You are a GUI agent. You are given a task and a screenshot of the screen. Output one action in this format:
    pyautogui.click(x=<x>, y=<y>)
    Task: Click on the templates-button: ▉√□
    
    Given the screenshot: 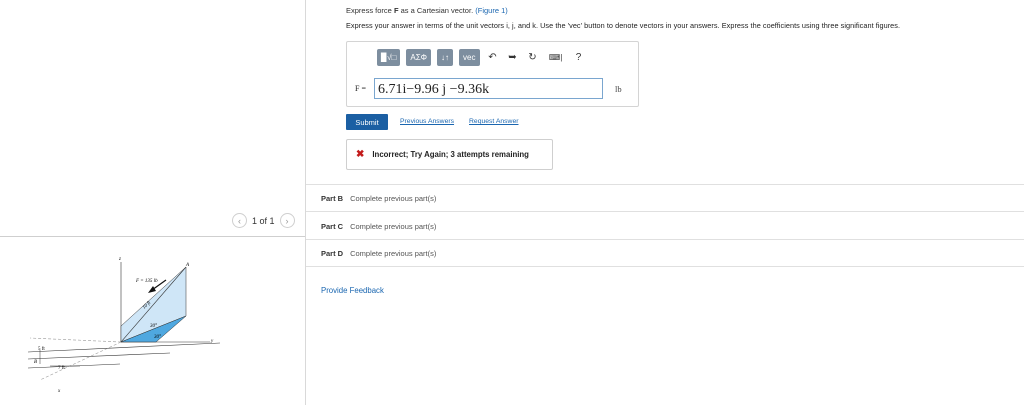 What is the action you would take?
    pyautogui.click(x=389, y=57)
    